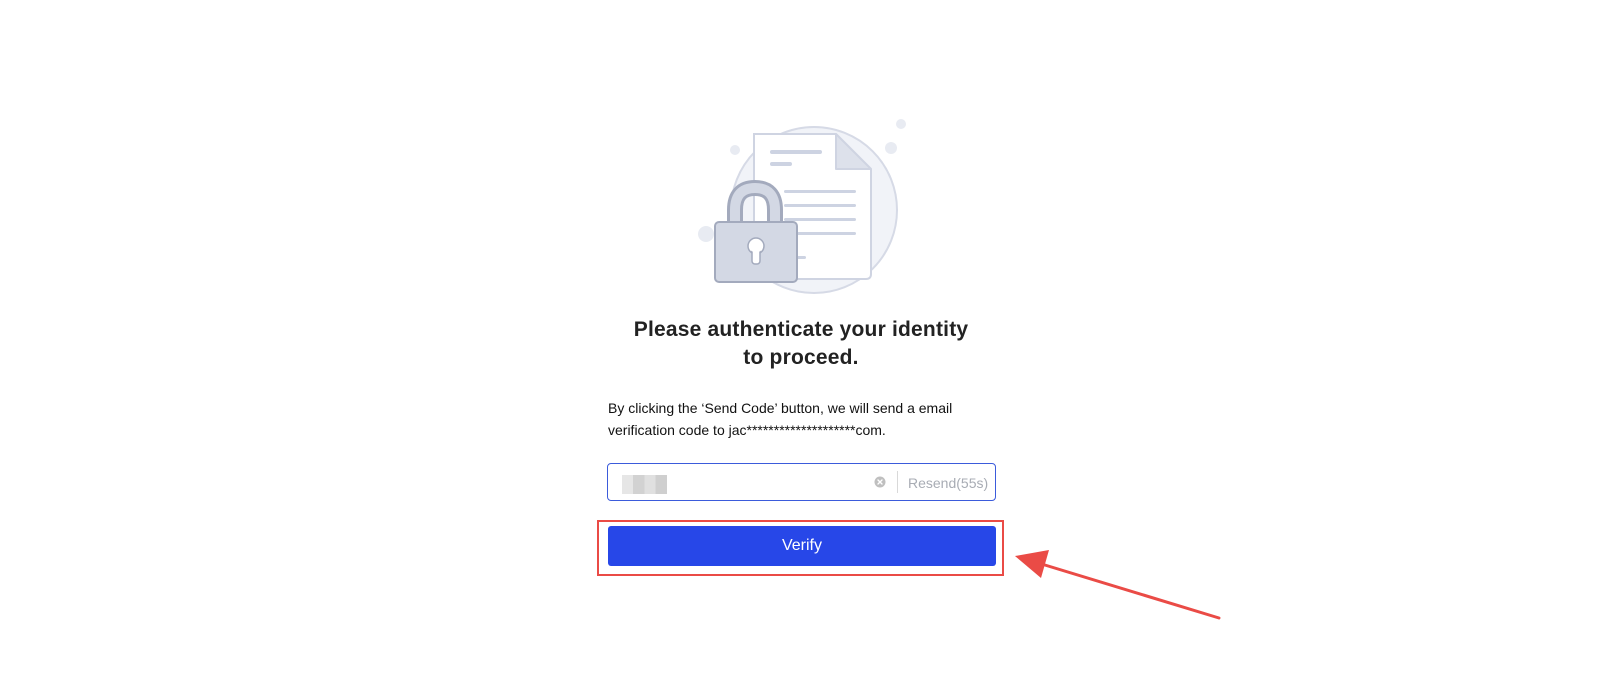 The image size is (1618, 694). Describe the element at coordinates (644, 484) in the screenshot. I see `code-value-pixelated` at that location.